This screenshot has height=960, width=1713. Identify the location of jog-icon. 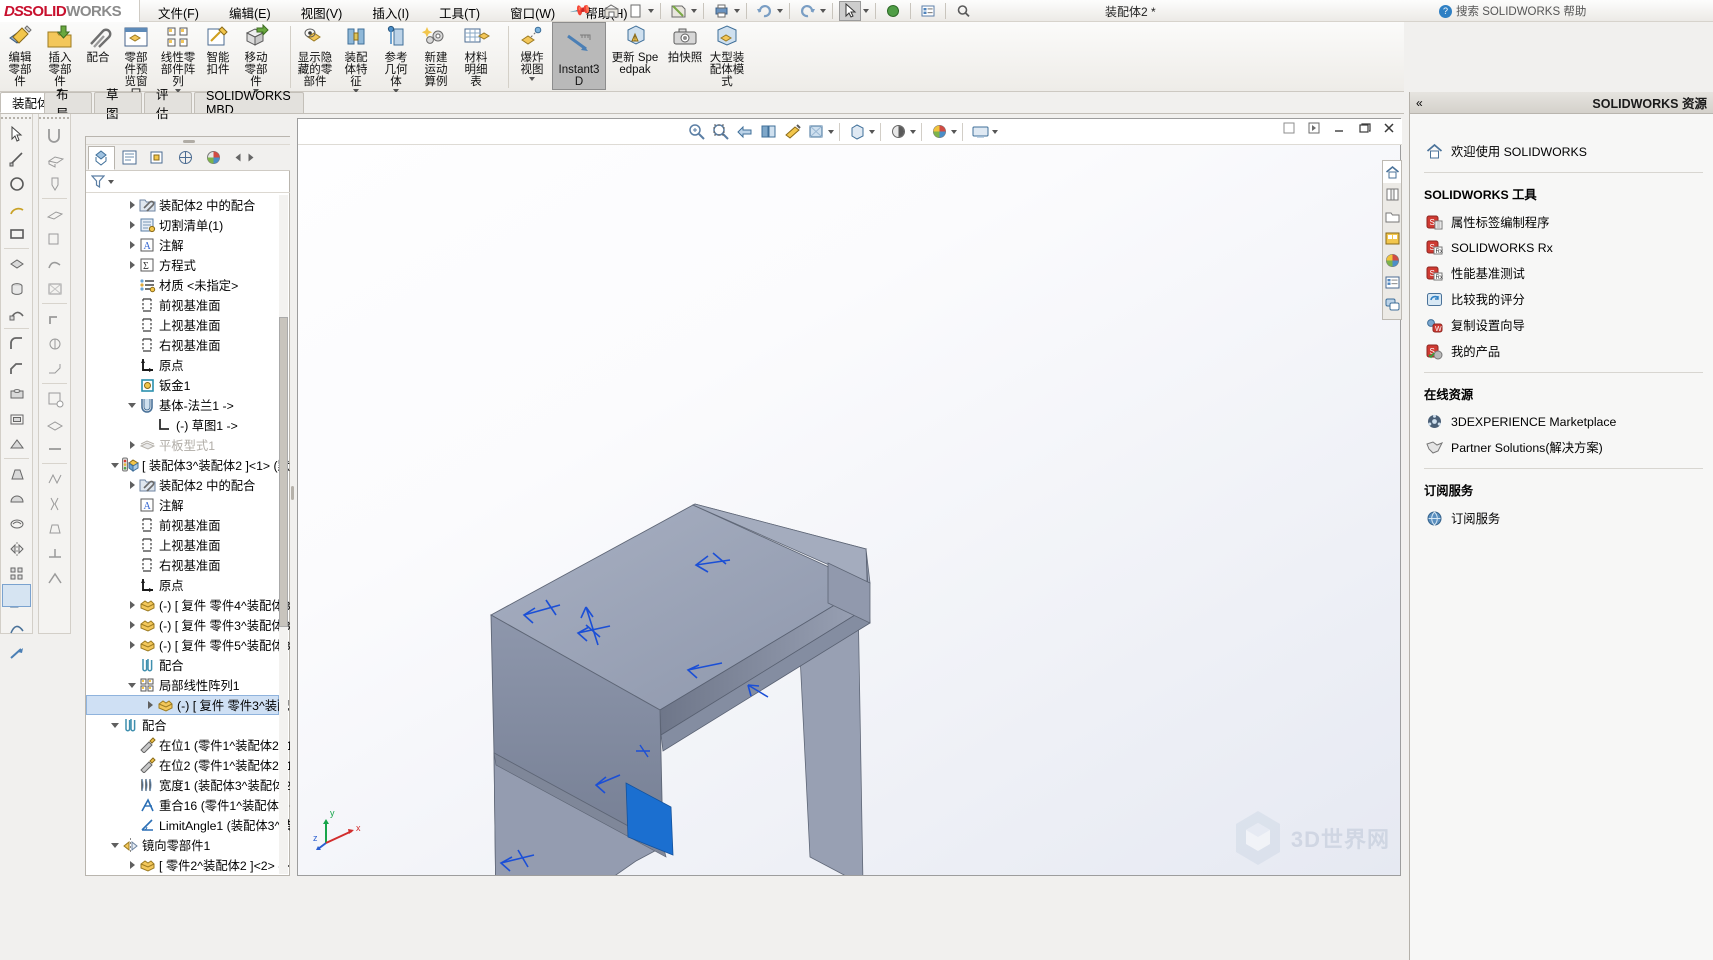
(54, 238).